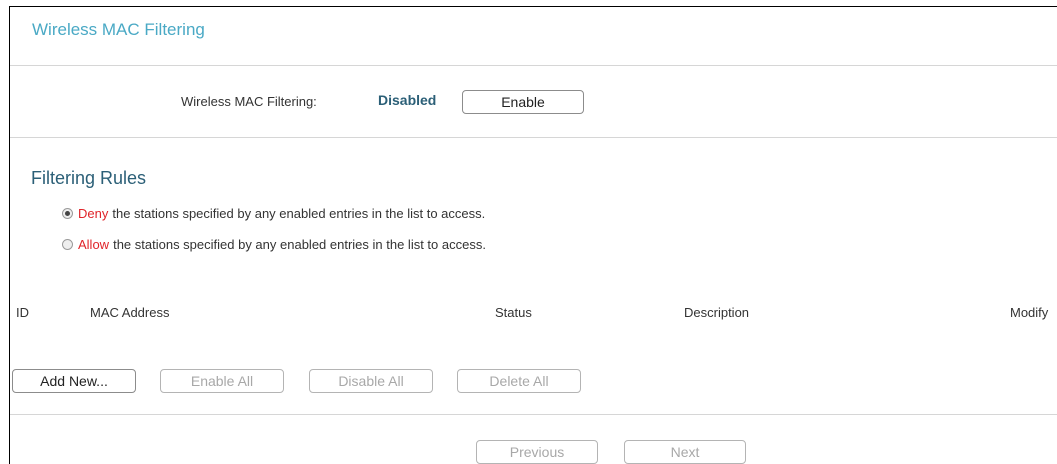  Describe the element at coordinates (222, 381) in the screenshot. I see `enable-all-button: Enable All` at that location.